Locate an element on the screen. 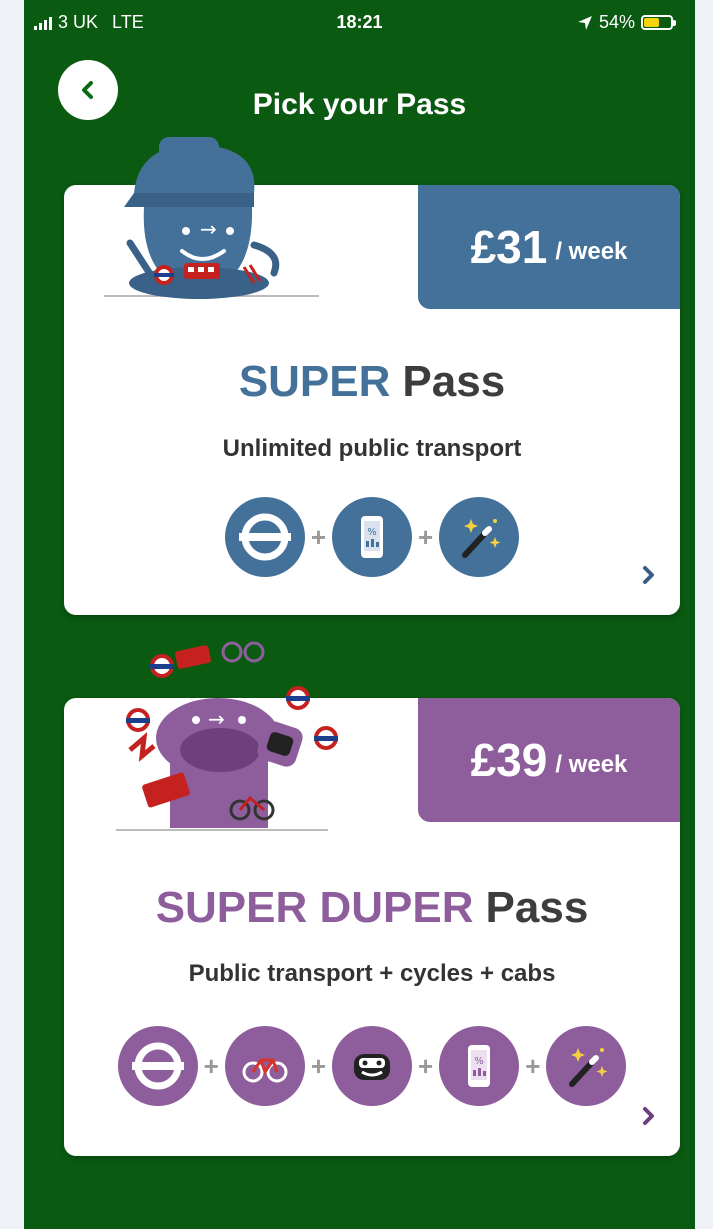  page-title: Pick your Pass is located at coordinates (359, 104).